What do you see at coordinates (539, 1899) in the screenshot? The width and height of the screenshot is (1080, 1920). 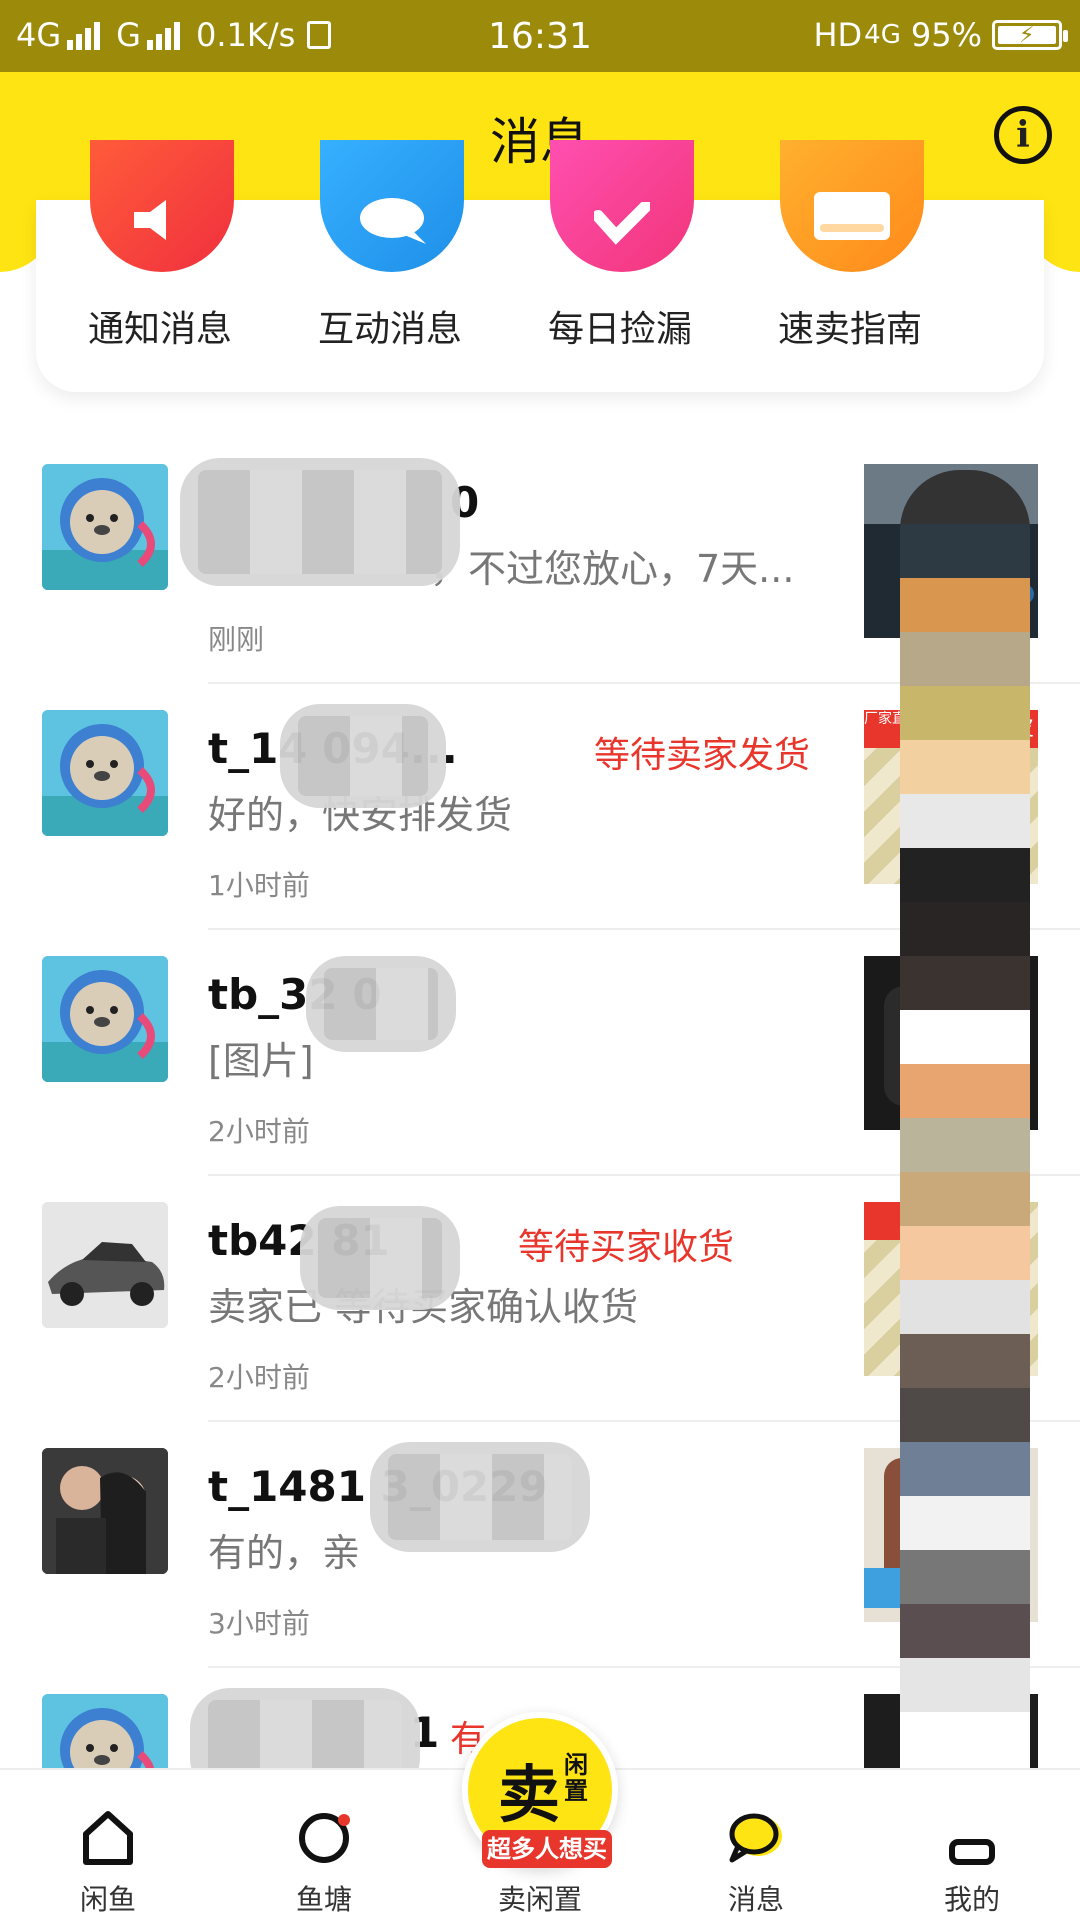 I see `tab-label: 卖闲置` at bounding box center [539, 1899].